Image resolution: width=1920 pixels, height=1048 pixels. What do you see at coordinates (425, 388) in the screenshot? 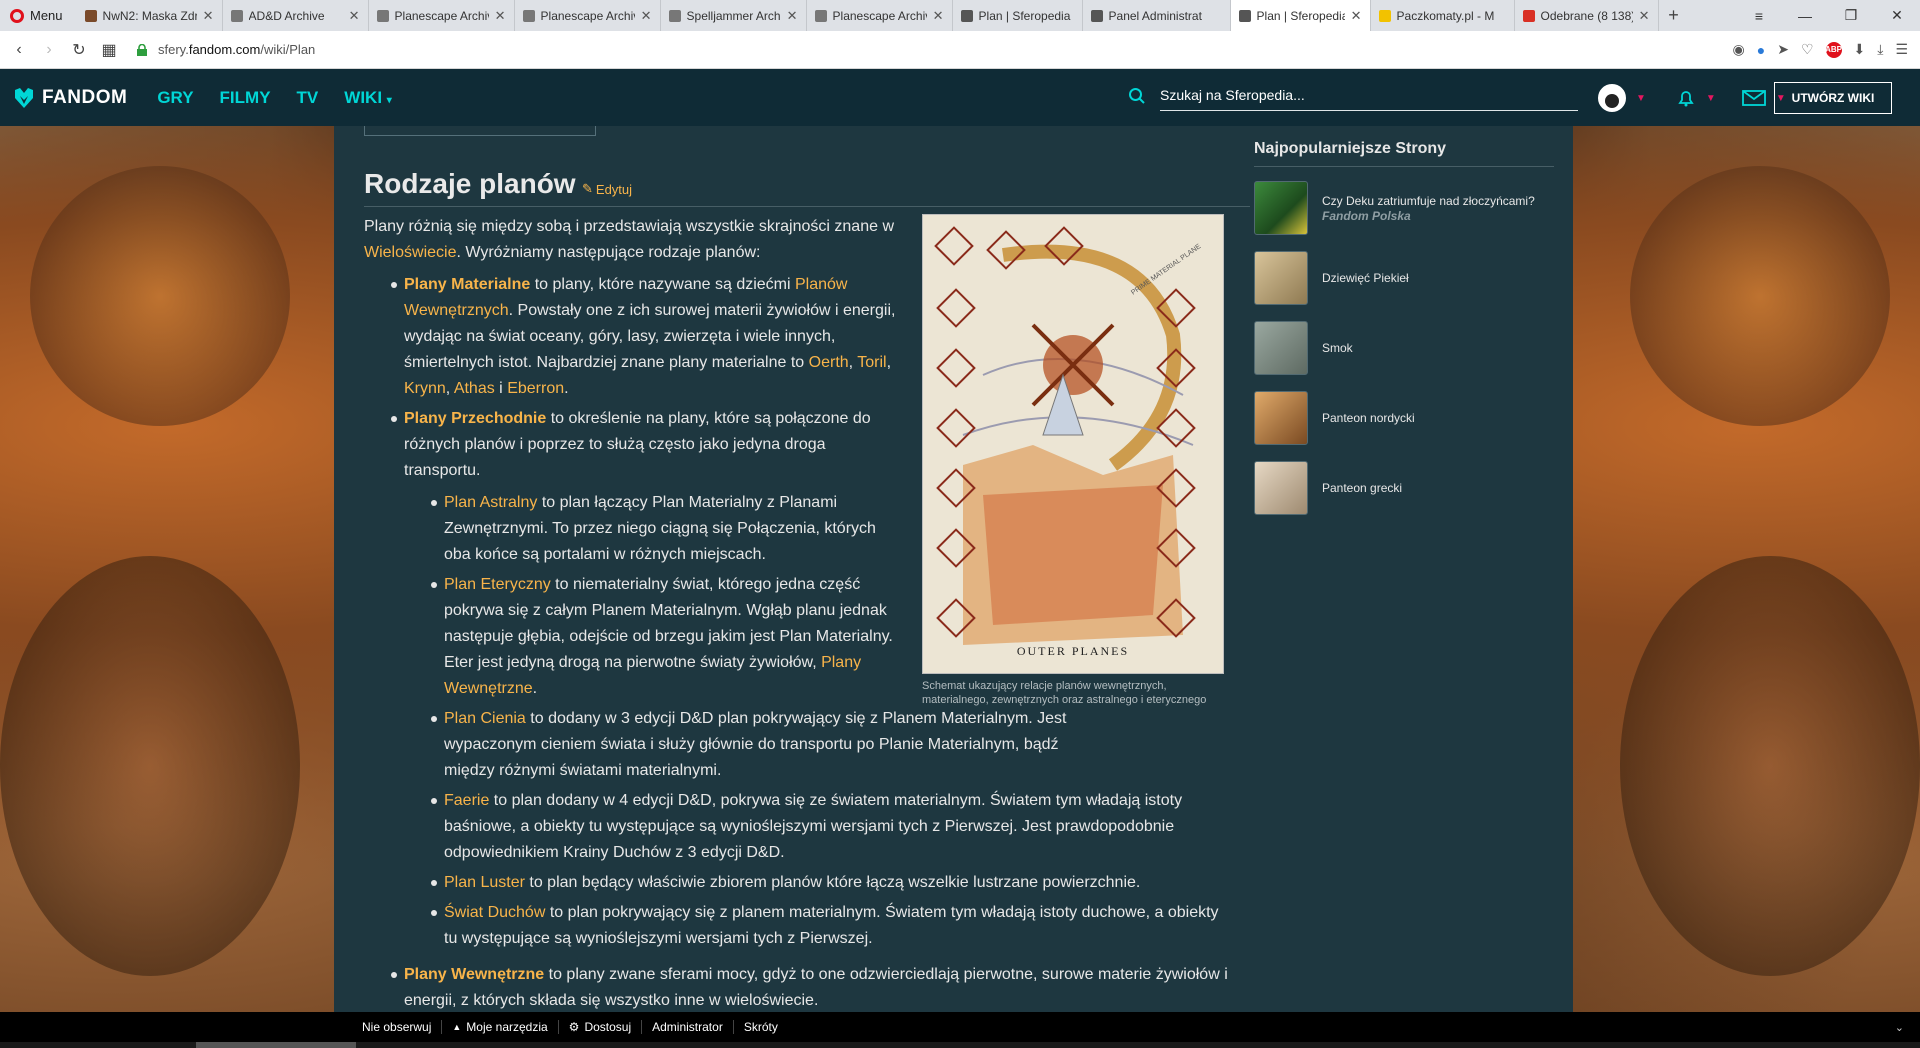
I see `link-krynn: Krynn` at bounding box center [425, 388].